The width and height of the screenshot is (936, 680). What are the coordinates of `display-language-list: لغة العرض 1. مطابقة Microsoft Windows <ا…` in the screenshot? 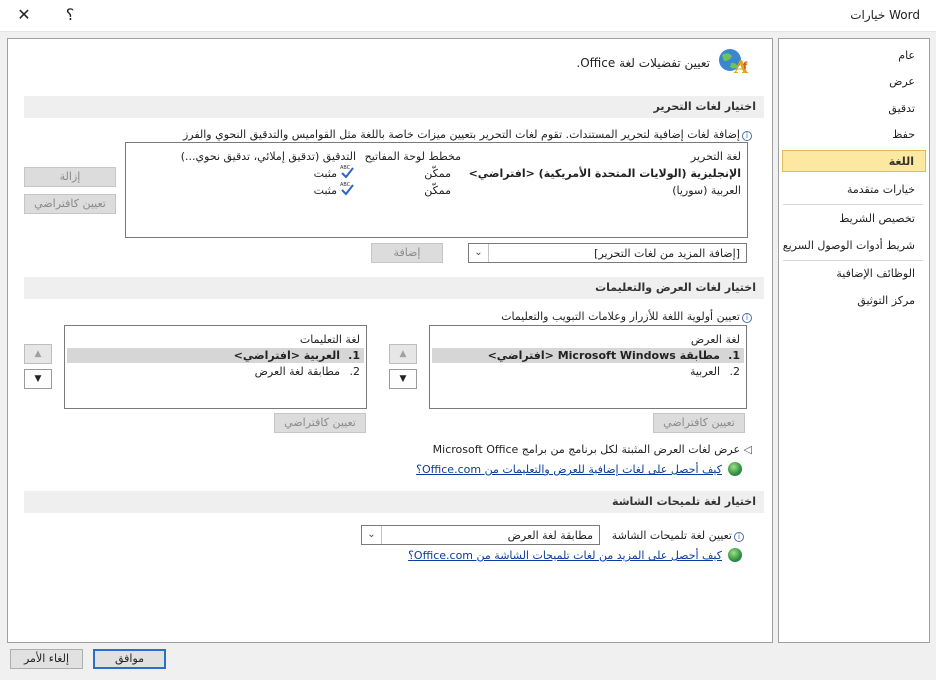 It's located at (588, 367).